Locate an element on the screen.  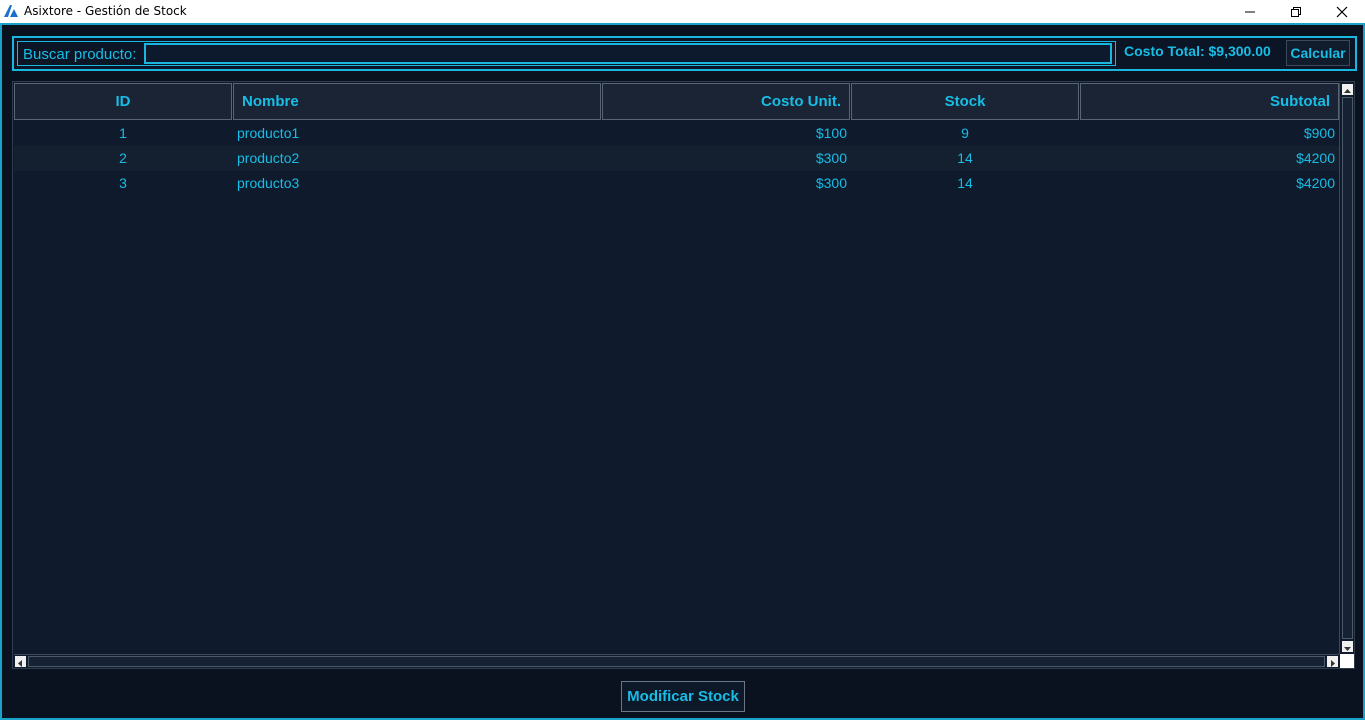
scroll-right-arrow-icon is located at coordinates (1332, 661).